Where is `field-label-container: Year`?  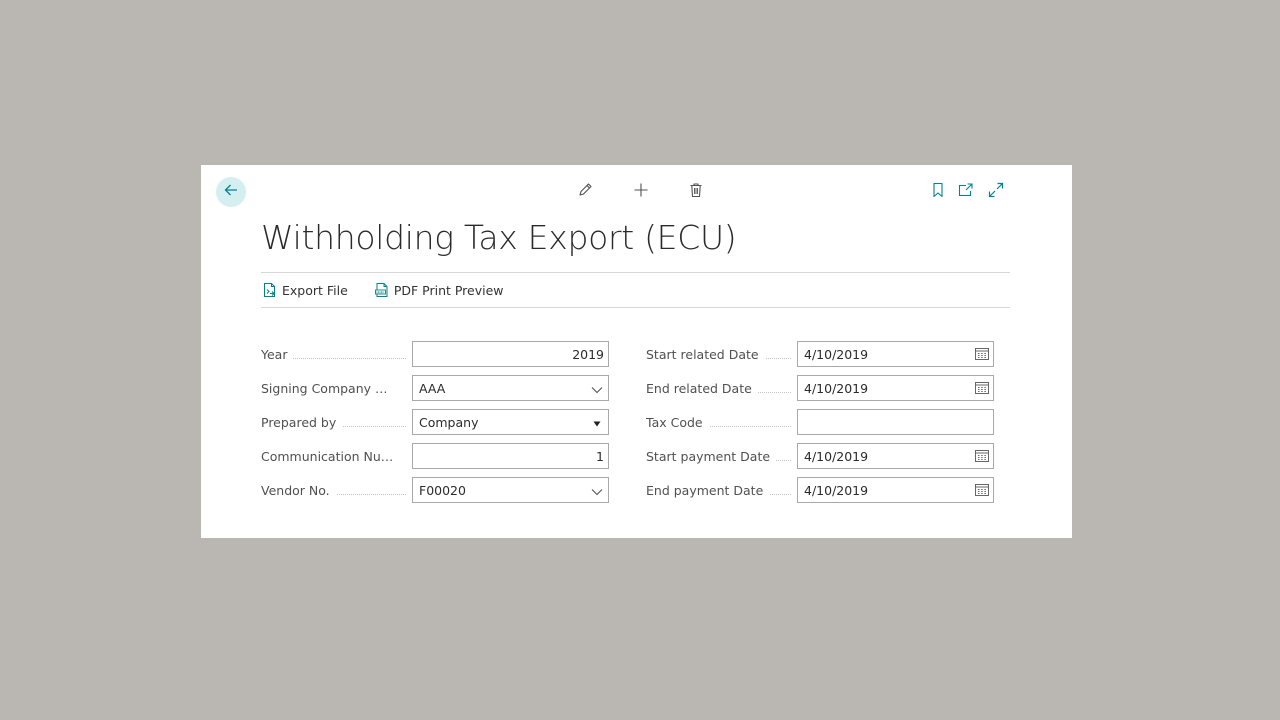 field-label-container: Year is located at coordinates (336, 354).